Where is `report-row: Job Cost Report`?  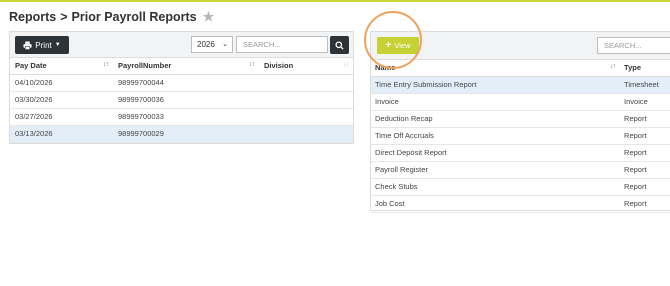
report-row: Job Cost Report is located at coordinates (520, 204).